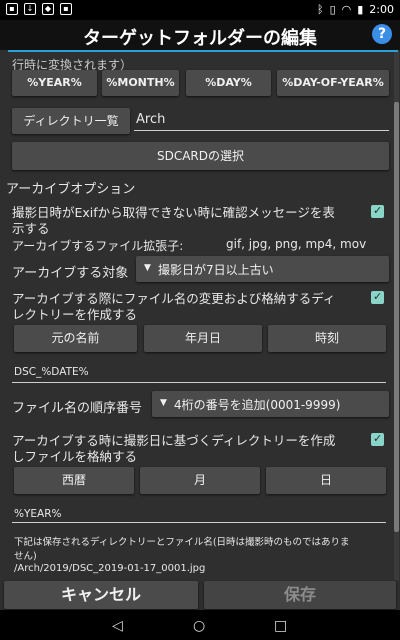 This screenshot has height=640, width=400. Describe the element at coordinates (203, 51) in the screenshot. I see `accent-divider` at that location.